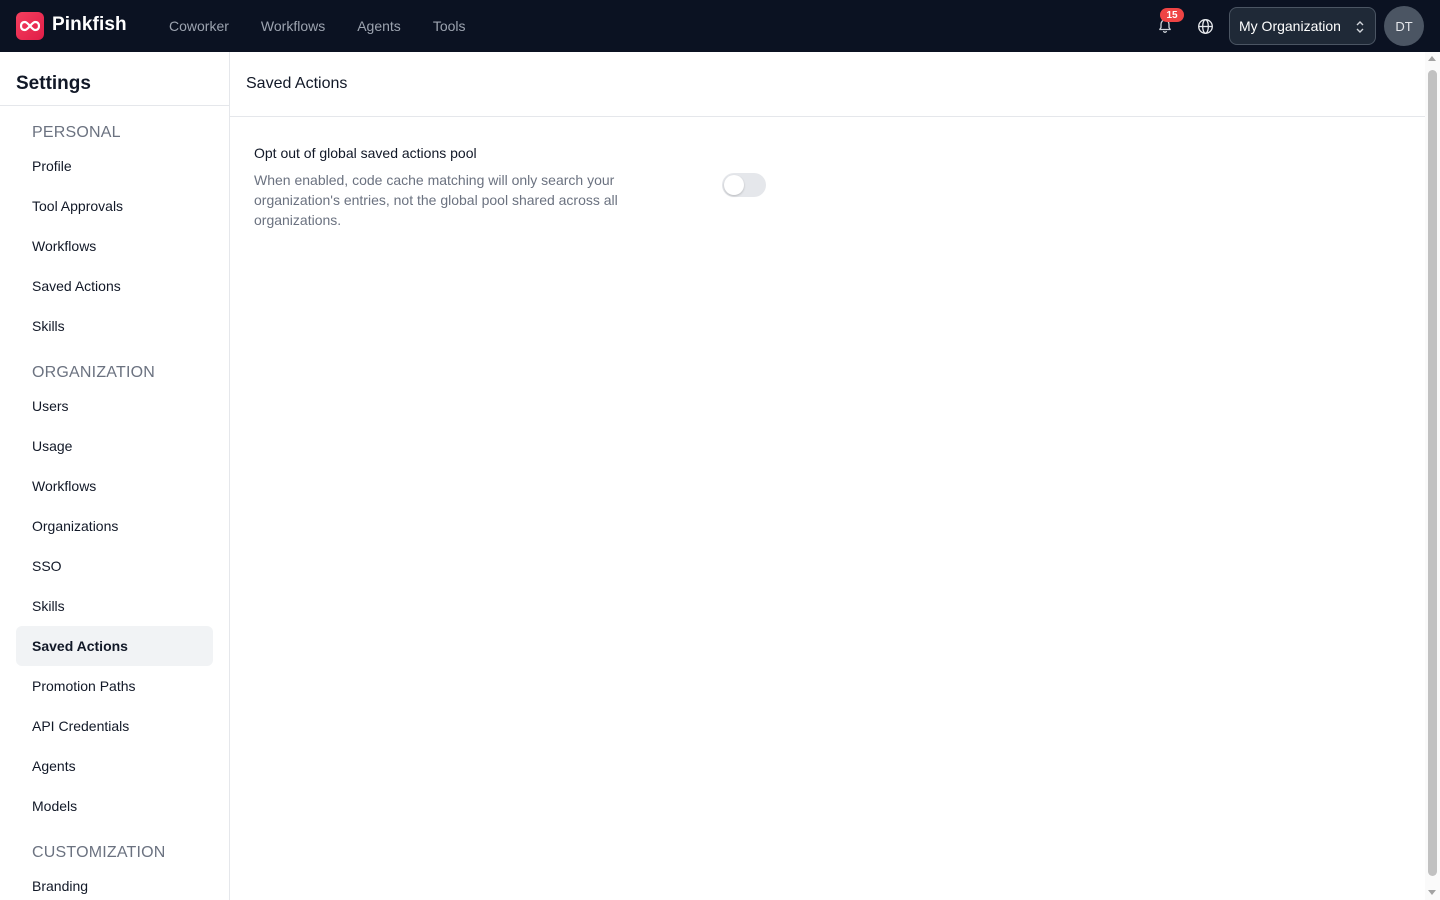  What do you see at coordinates (734, 185) in the screenshot?
I see `toggle-knob` at bounding box center [734, 185].